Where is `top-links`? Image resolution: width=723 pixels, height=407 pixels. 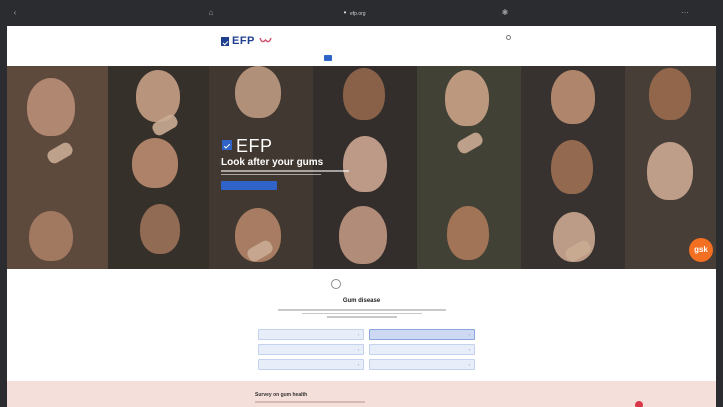
top-links is located at coordinates (437, 38).